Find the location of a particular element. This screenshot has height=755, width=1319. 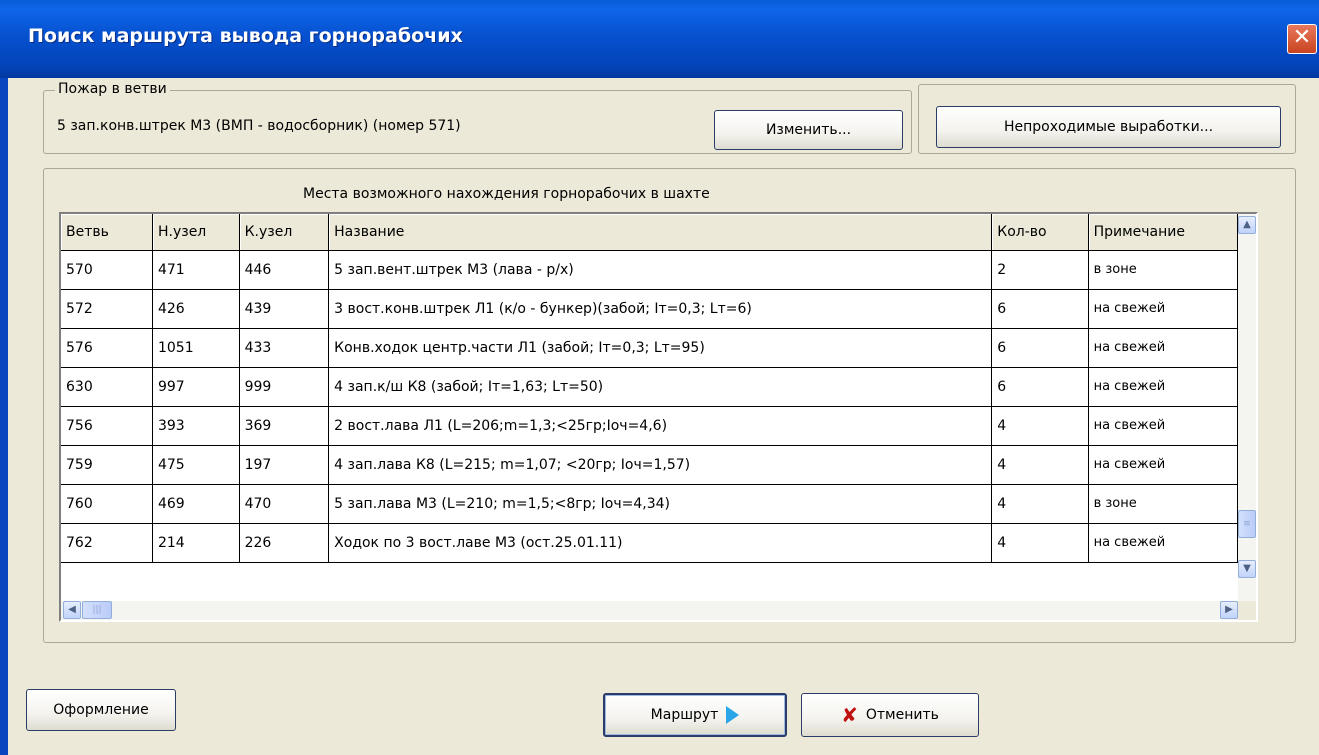

column-header-count: Кол-во is located at coordinates (1040, 232).